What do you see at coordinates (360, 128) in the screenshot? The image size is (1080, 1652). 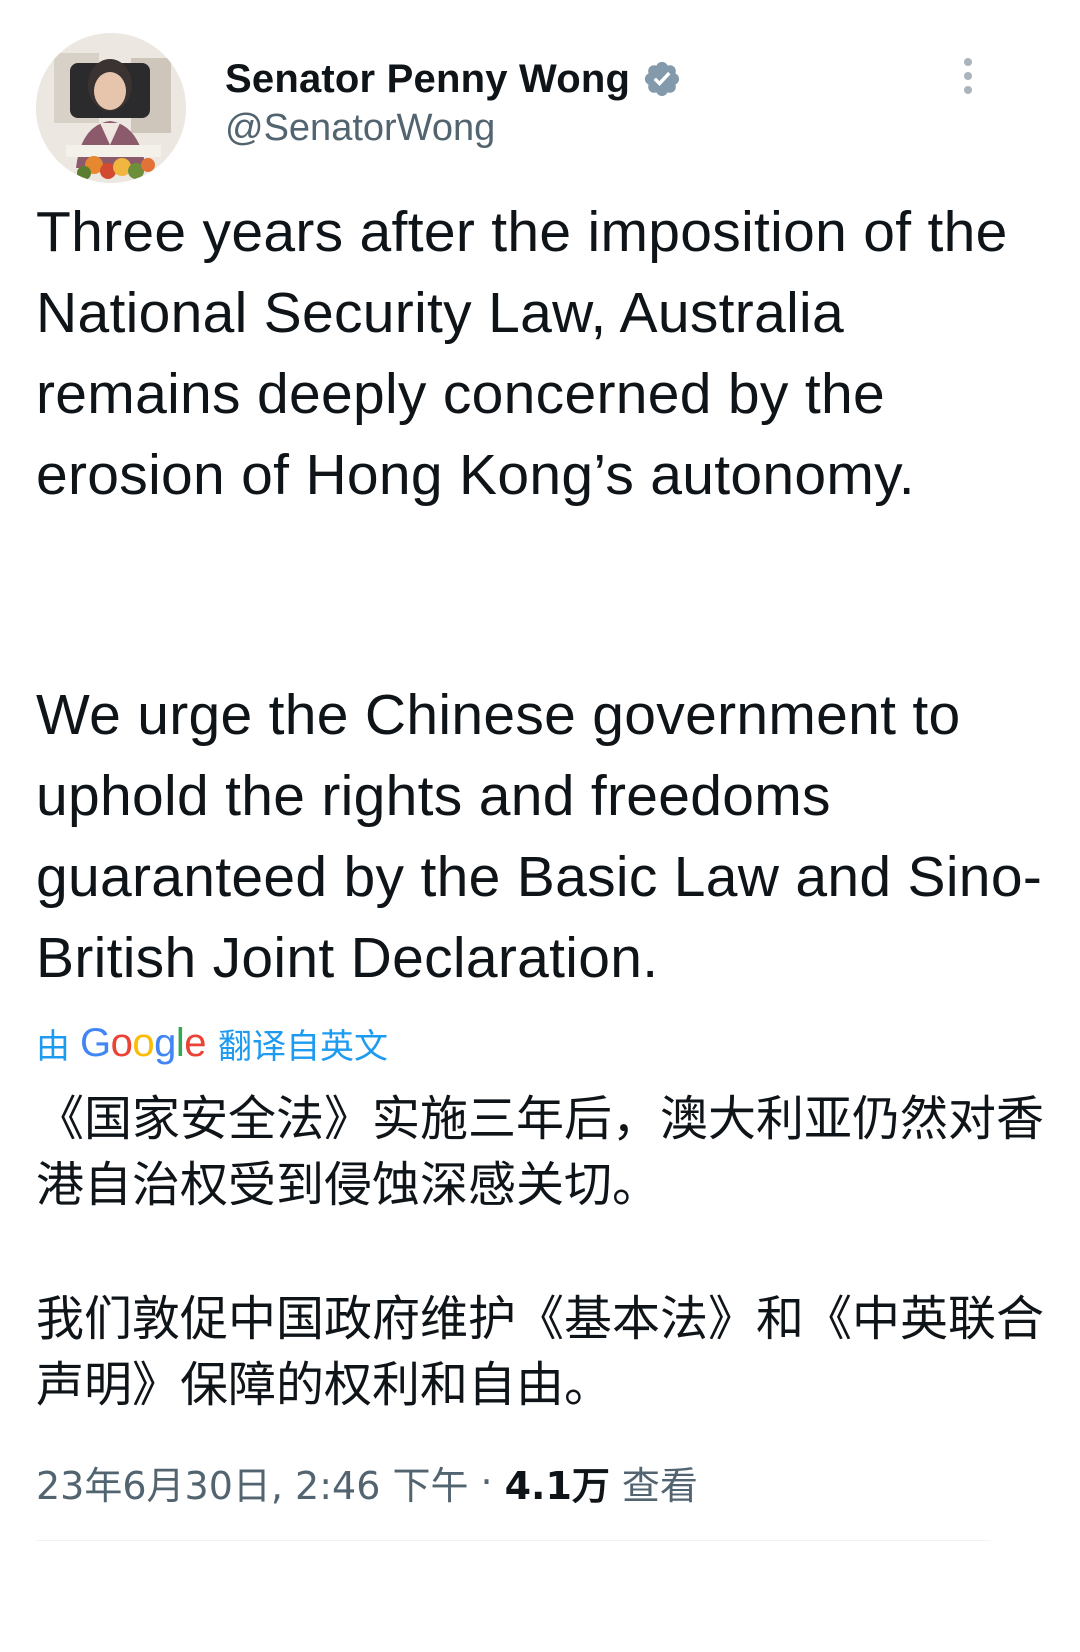 I see `author-handle: @SenatorWong` at bounding box center [360, 128].